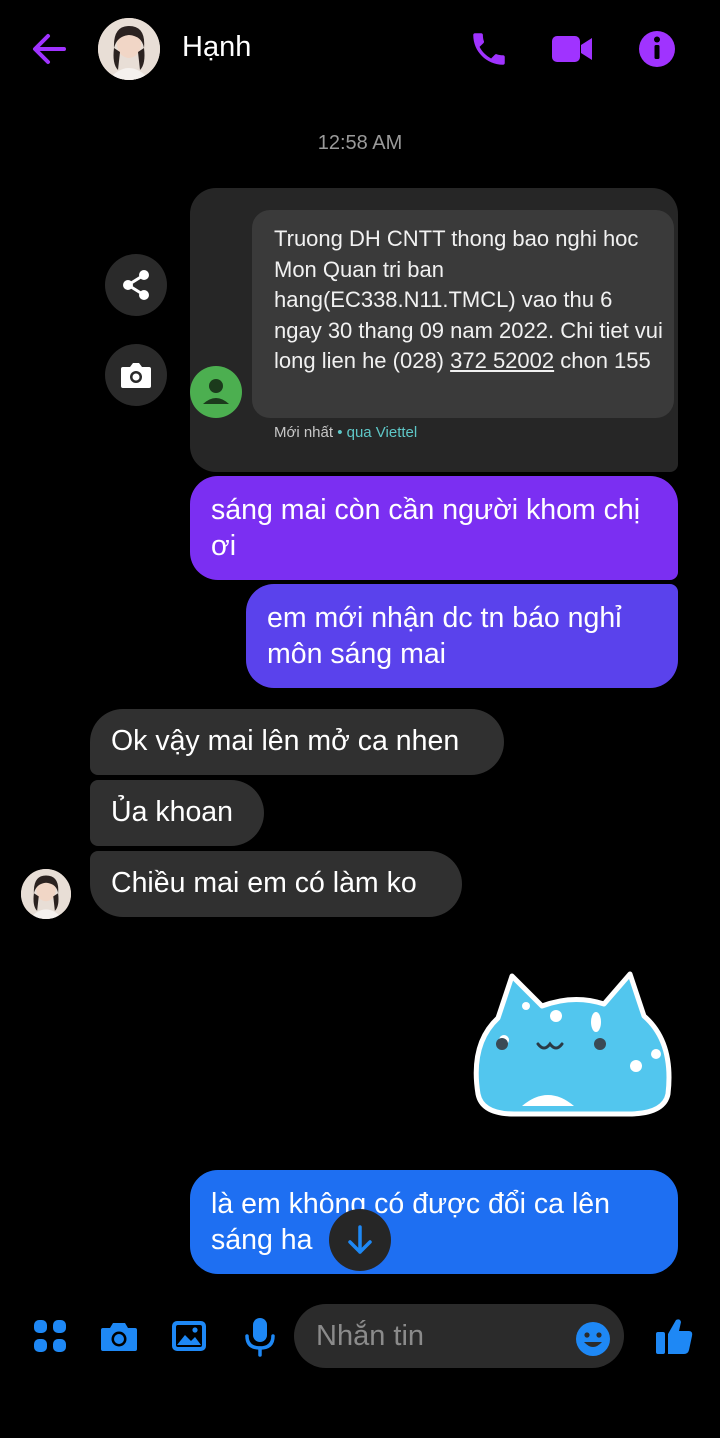 This screenshot has height=1438, width=720. What do you see at coordinates (346, 432) in the screenshot?
I see `sms-meta: Mới nhất • qua Viettel` at bounding box center [346, 432].